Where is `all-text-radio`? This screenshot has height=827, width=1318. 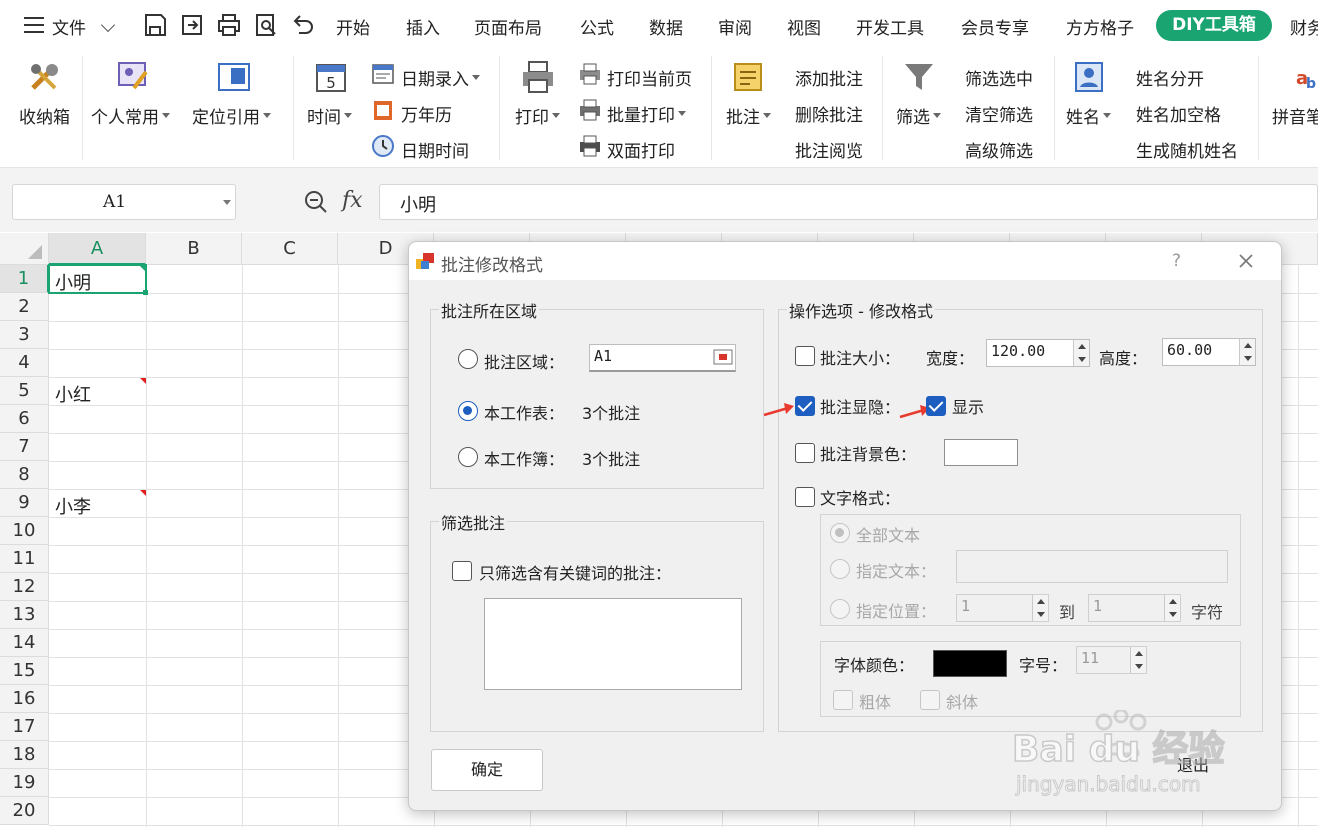 all-text-radio is located at coordinates (840, 533).